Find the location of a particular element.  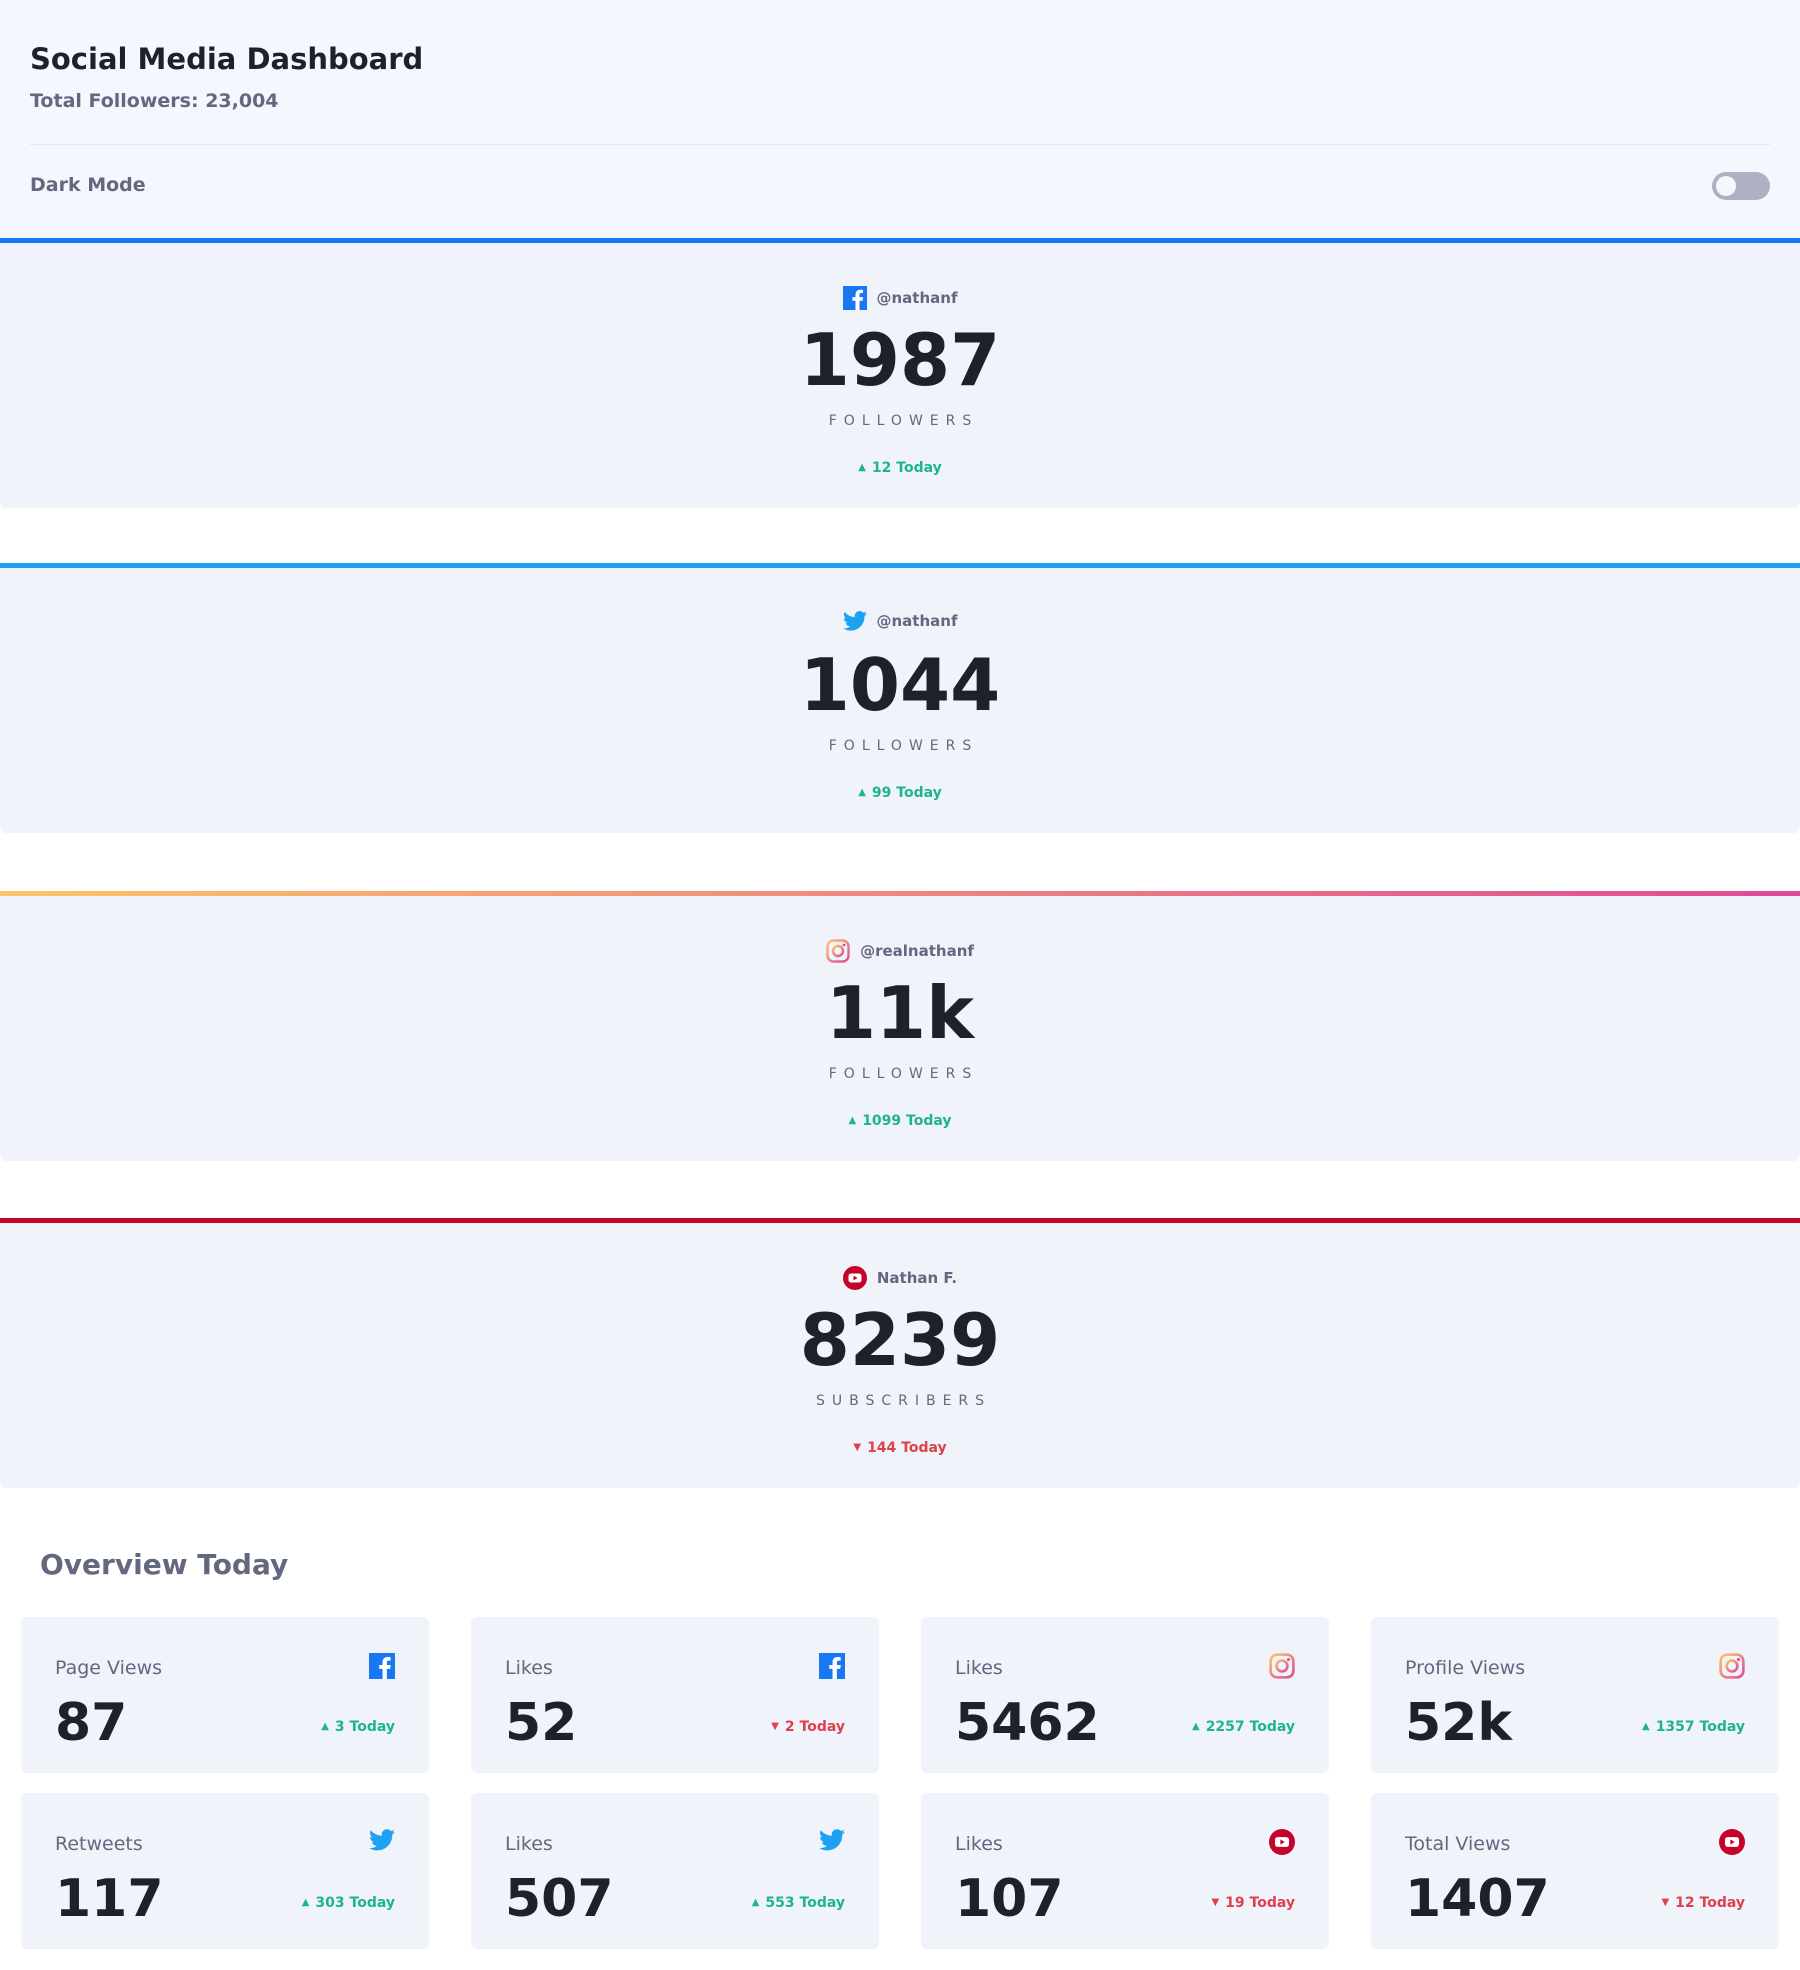

overview-card-twitter-retweets: Retweets 117 ▲ 303 Today is located at coordinates (225, 1871).